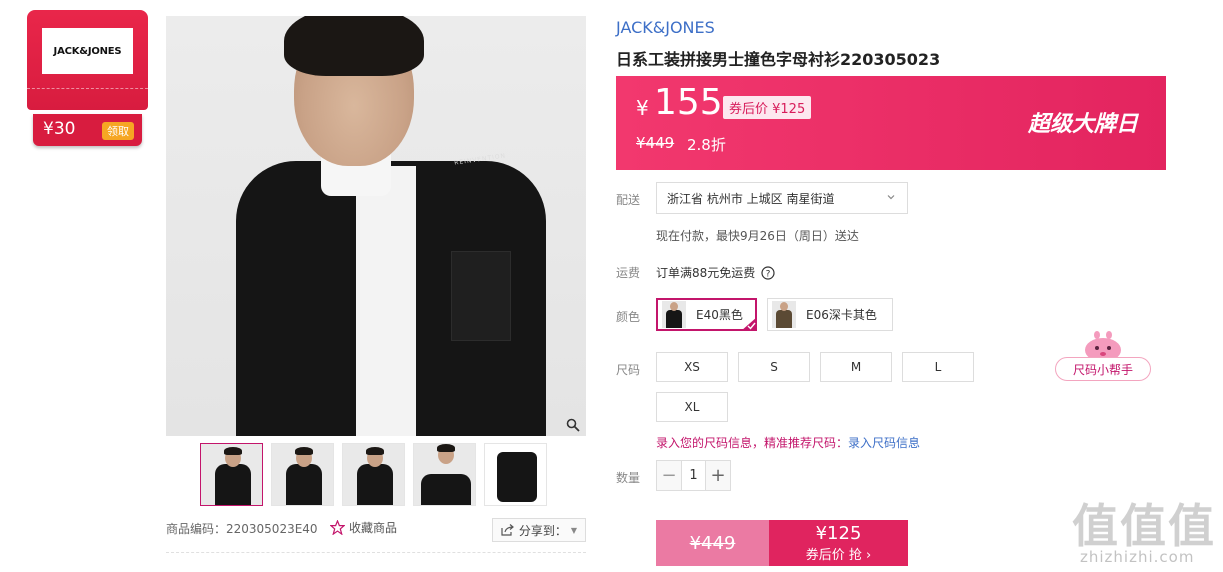  Describe the element at coordinates (628, 273) in the screenshot. I see `shipping-label: 运费` at that location.